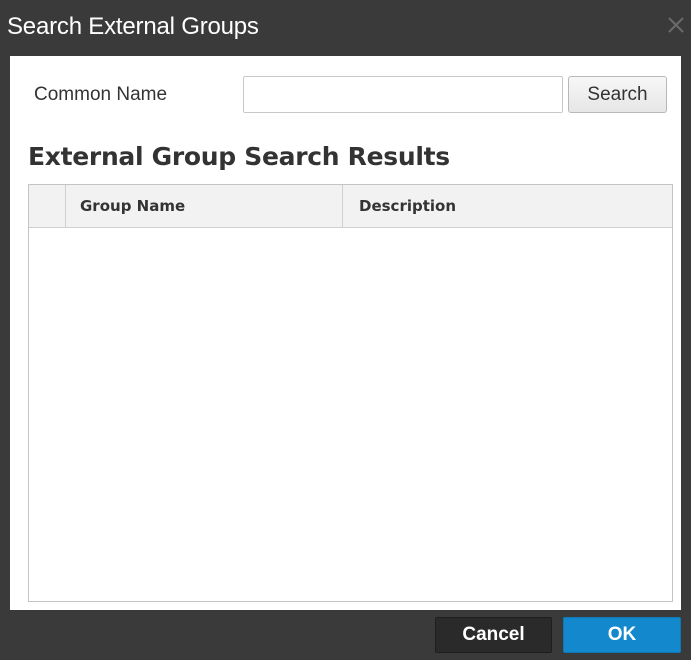  Describe the element at coordinates (617, 94) in the screenshot. I see `search-button: Search` at that location.